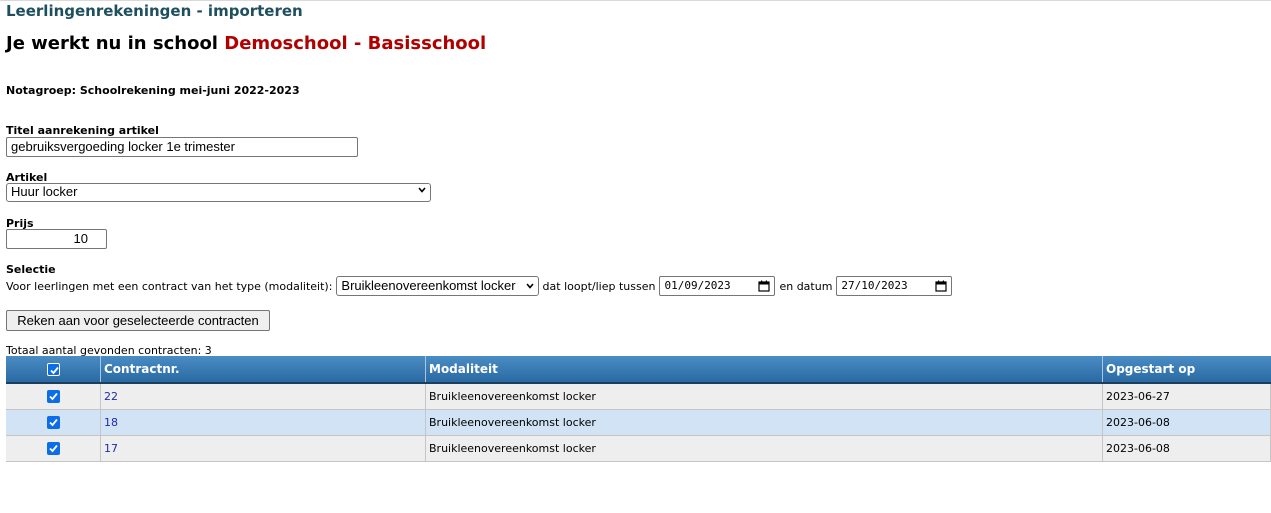 The height and width of the screenshot is (513, 1271). What do you see at coordinates (355, 43) in the screenshot?
I see `school-name: Demoschool - Basisschool` at bounding box center [355, 43].